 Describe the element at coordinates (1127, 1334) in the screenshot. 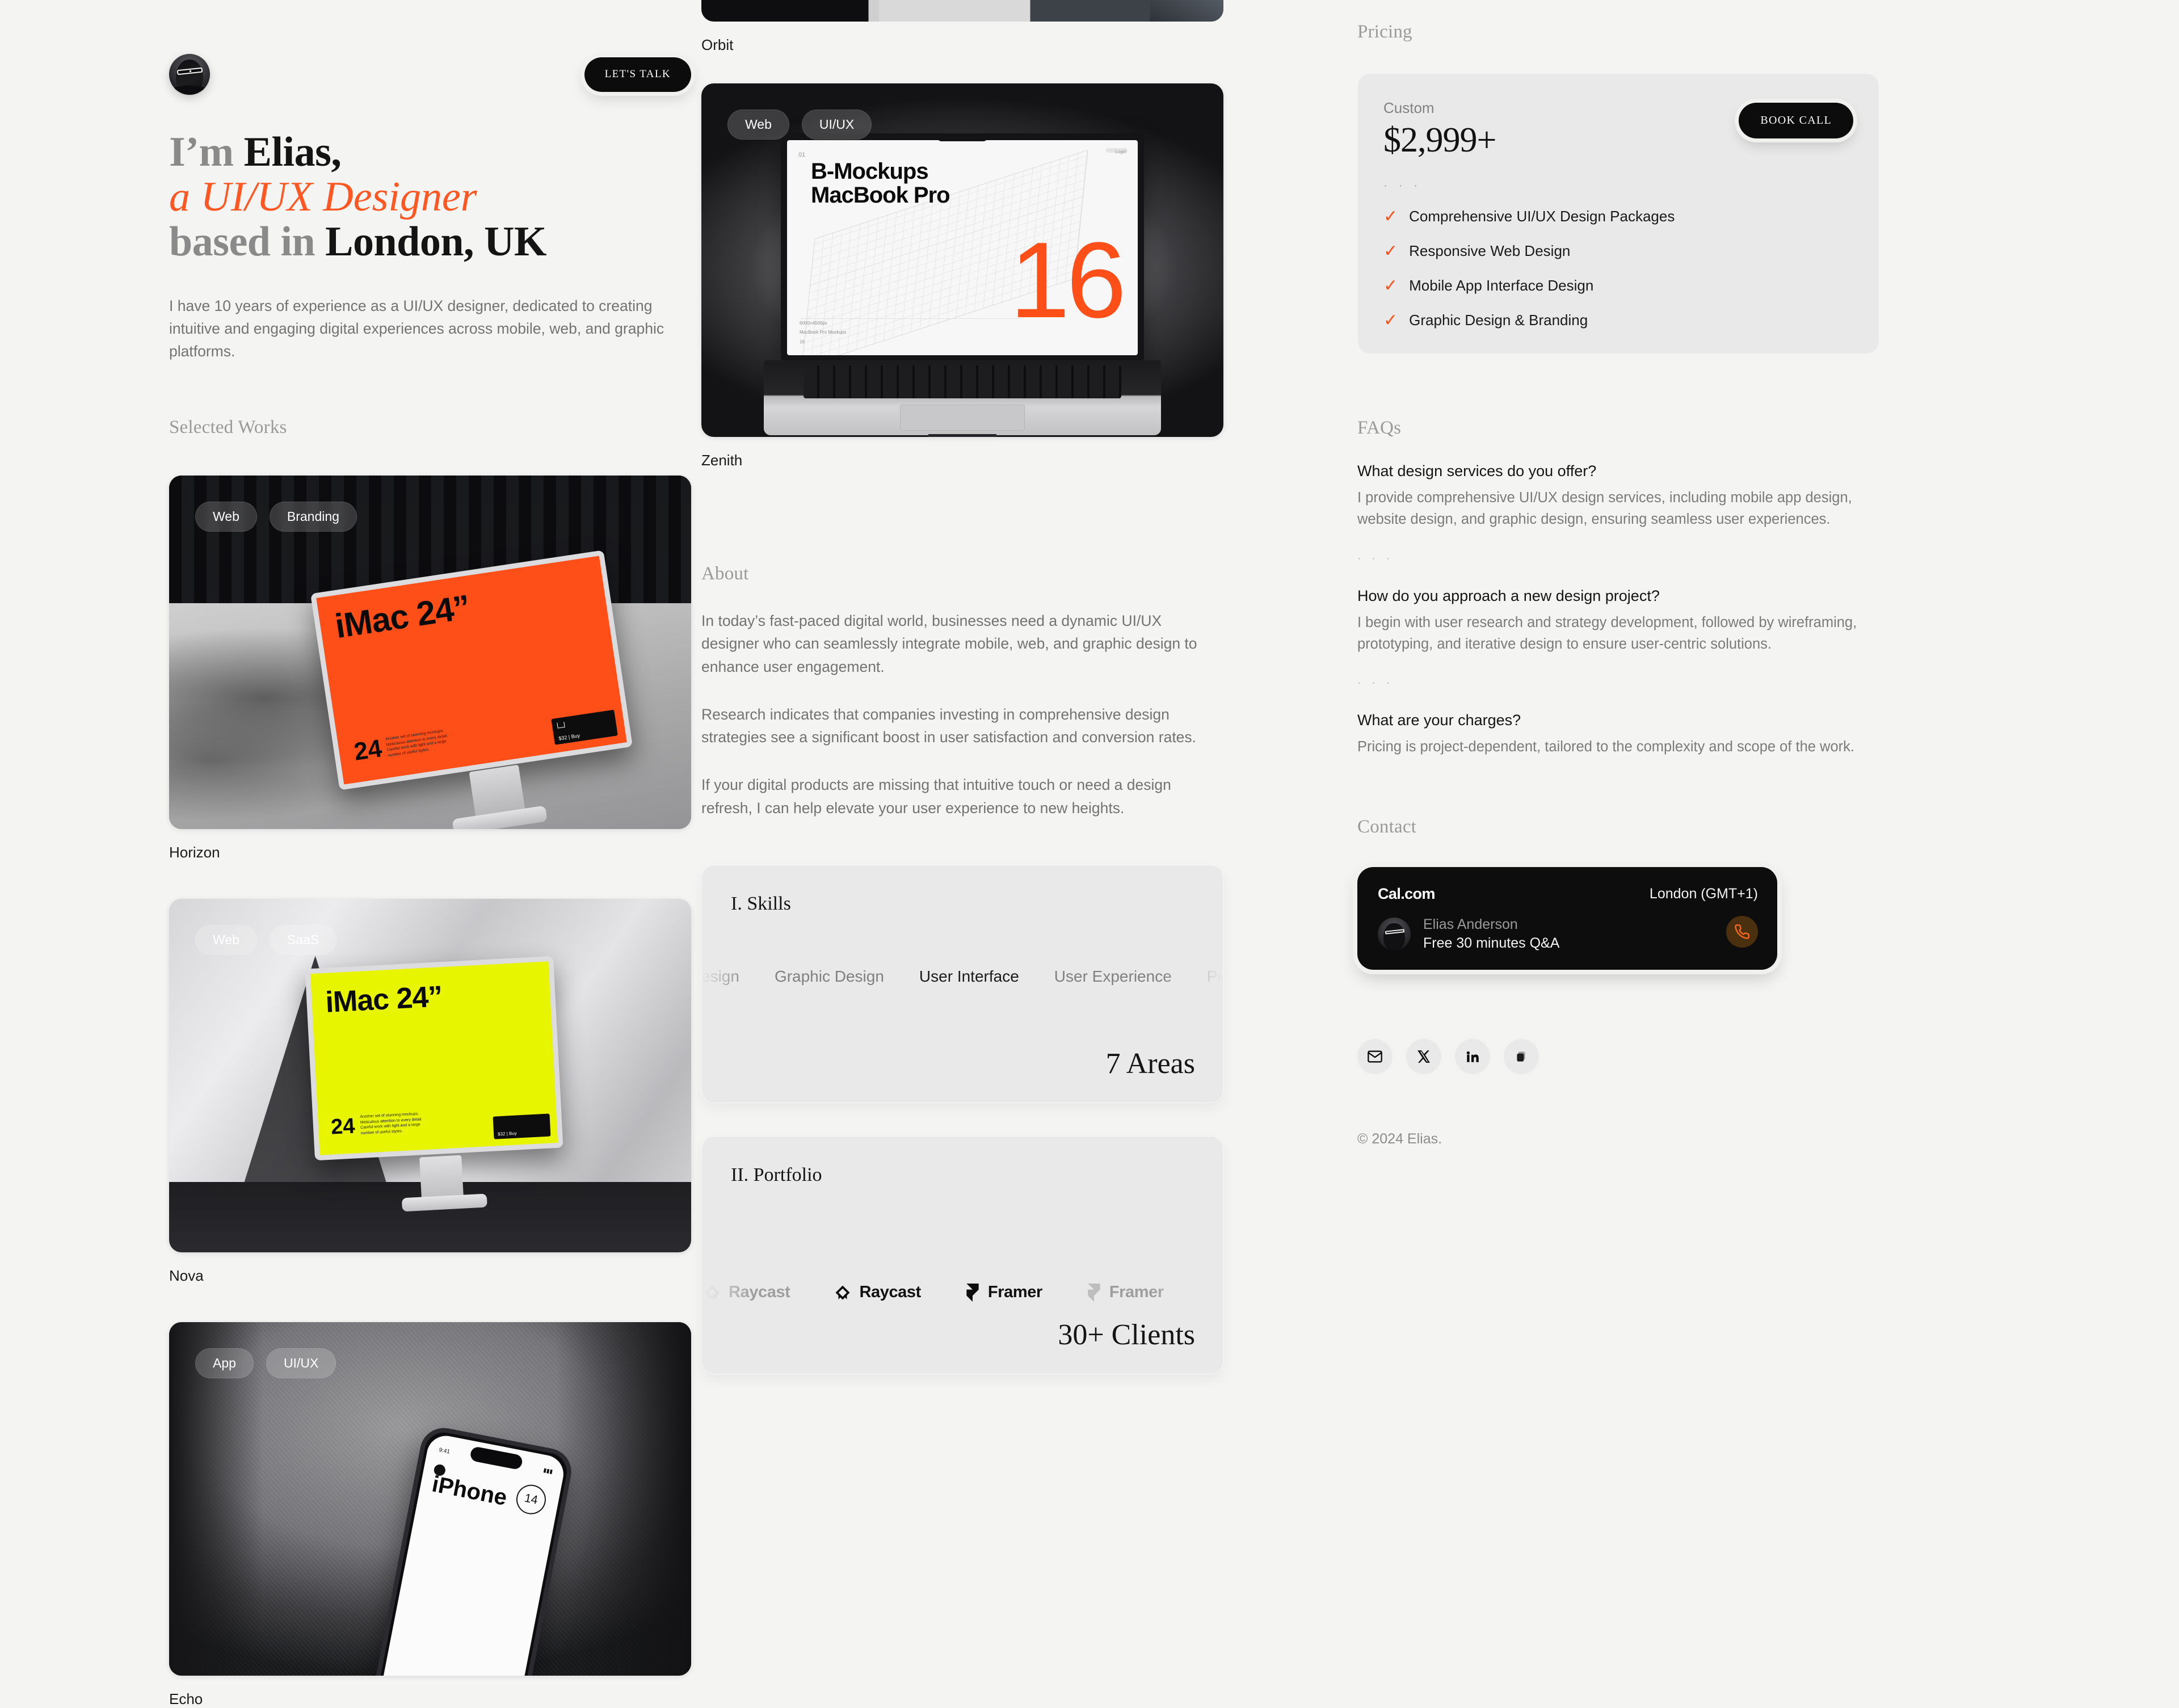

I see `portfolio-panel-figure: 30+ Clients` at that location.